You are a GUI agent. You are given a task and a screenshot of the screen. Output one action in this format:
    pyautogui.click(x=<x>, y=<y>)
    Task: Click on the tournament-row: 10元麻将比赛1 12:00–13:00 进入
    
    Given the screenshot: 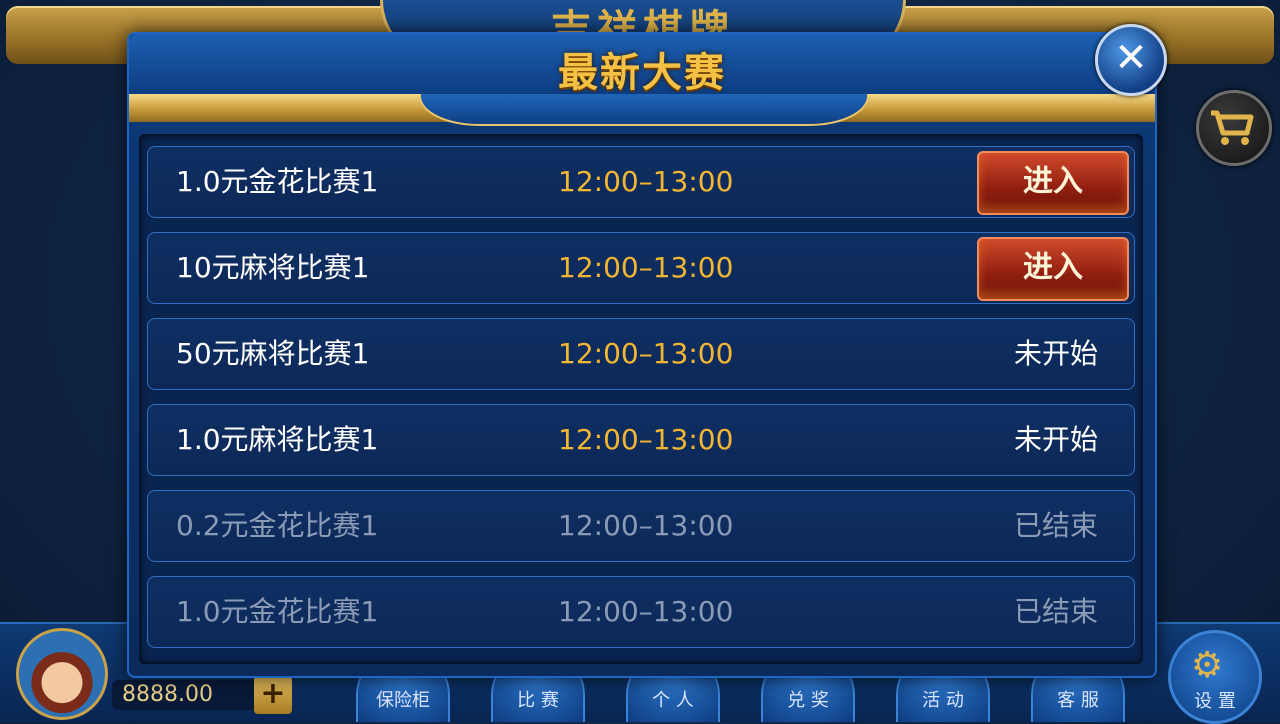 What is the action you would take?
    pyautogui.click(x=641, y=268)
    